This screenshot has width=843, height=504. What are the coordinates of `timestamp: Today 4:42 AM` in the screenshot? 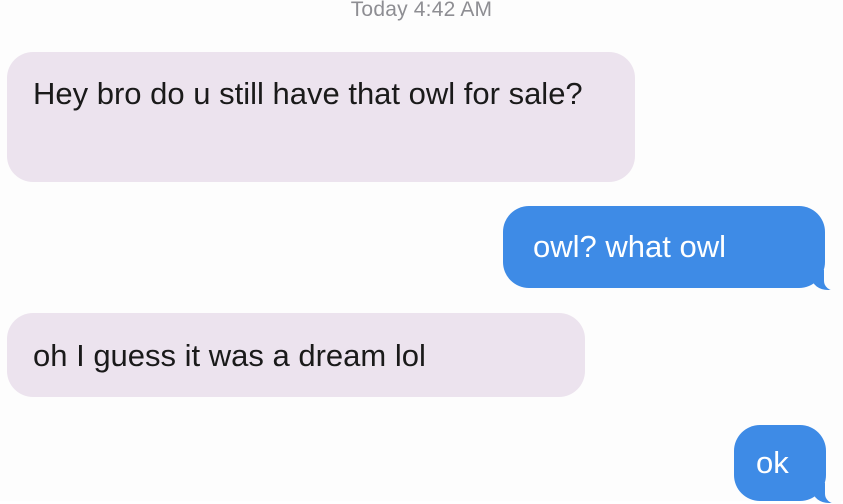 It's located at (421, 10).